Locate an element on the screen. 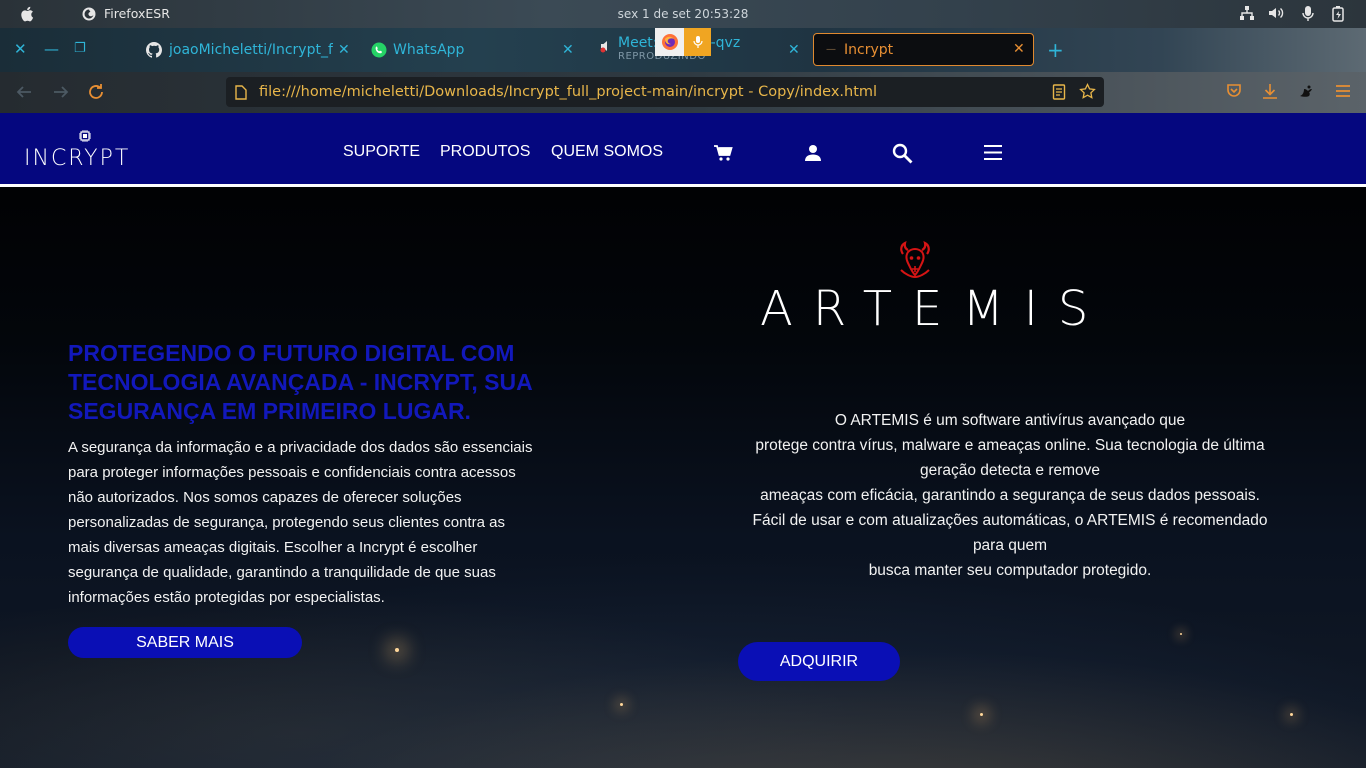 The width and height of the screenshot is (1366, 768). github-icon is located at coordinates (154, 50).